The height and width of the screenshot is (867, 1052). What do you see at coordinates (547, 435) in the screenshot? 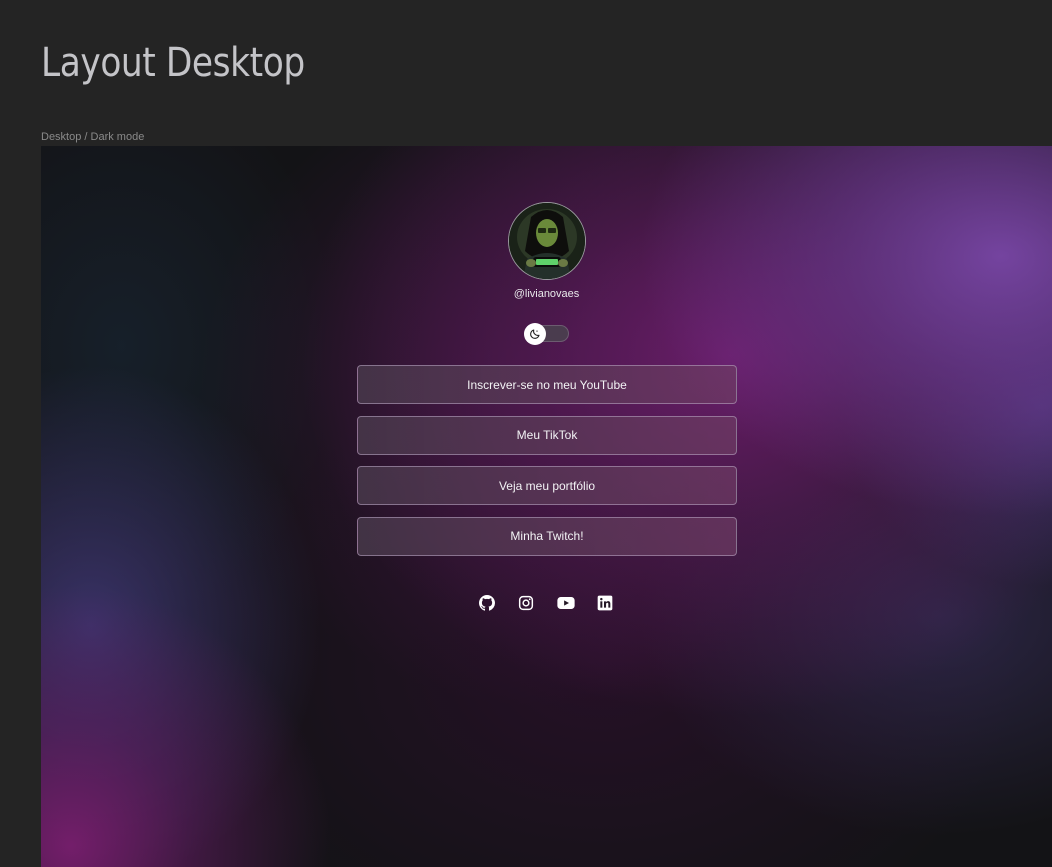
I see `link-tiktok: Meu TikTok` at bounding box center [547, 435].